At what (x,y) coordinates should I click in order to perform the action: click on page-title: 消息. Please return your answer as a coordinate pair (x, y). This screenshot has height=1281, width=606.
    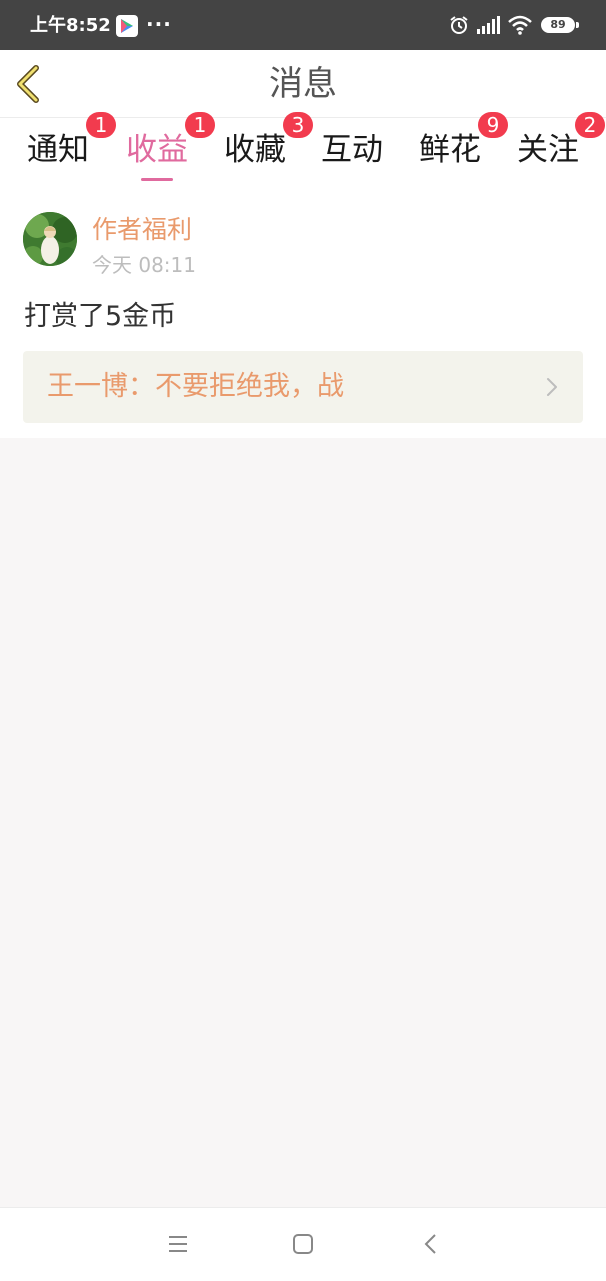
    Looking at the image, I should click on (303, 84).